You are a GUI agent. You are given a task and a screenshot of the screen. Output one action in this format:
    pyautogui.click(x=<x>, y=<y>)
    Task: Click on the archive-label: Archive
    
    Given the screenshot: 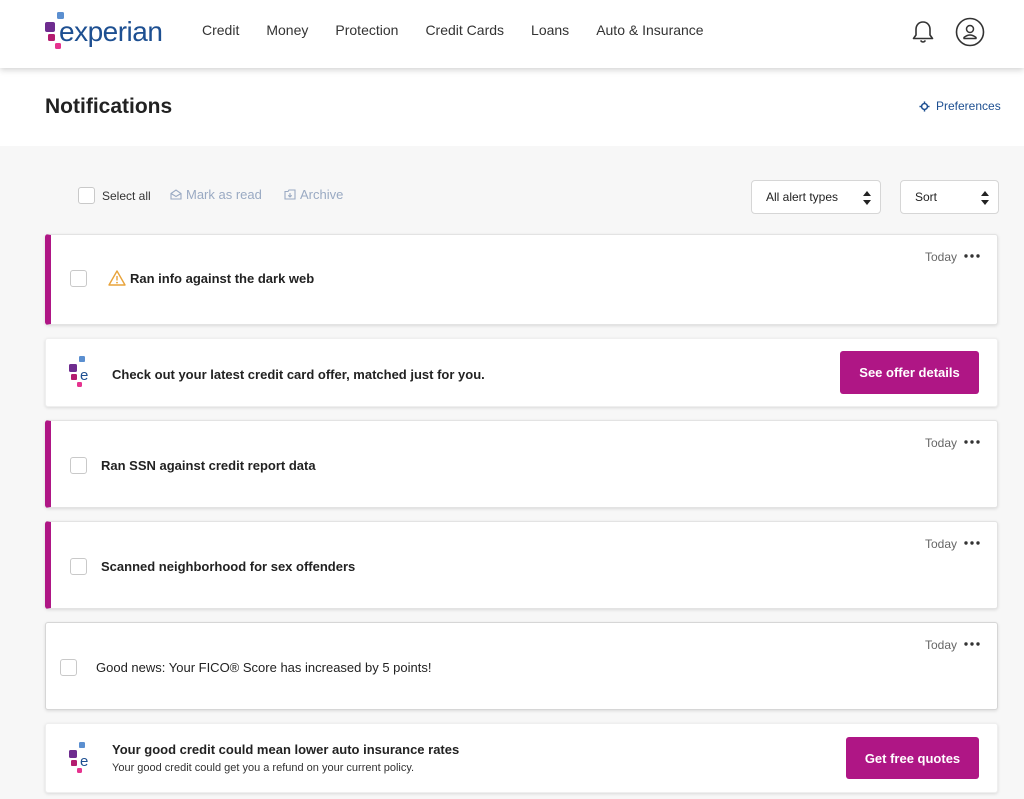 What is the action you would take?
    pyautogui.click(x=322, y=194)
    